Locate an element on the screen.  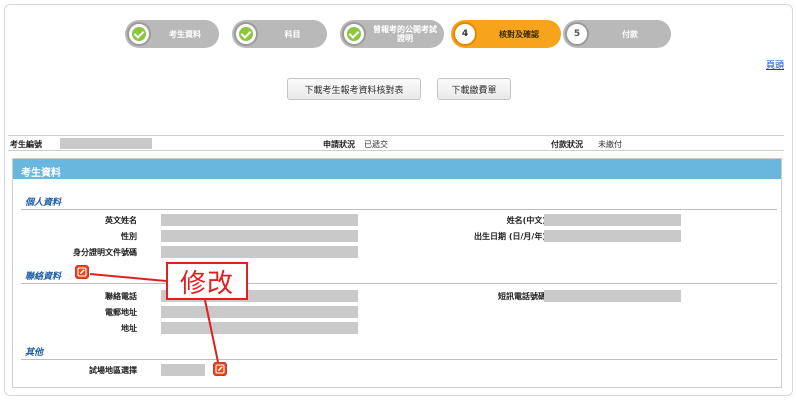
step-subjects: 科目 is located at coordinates (279, 34).